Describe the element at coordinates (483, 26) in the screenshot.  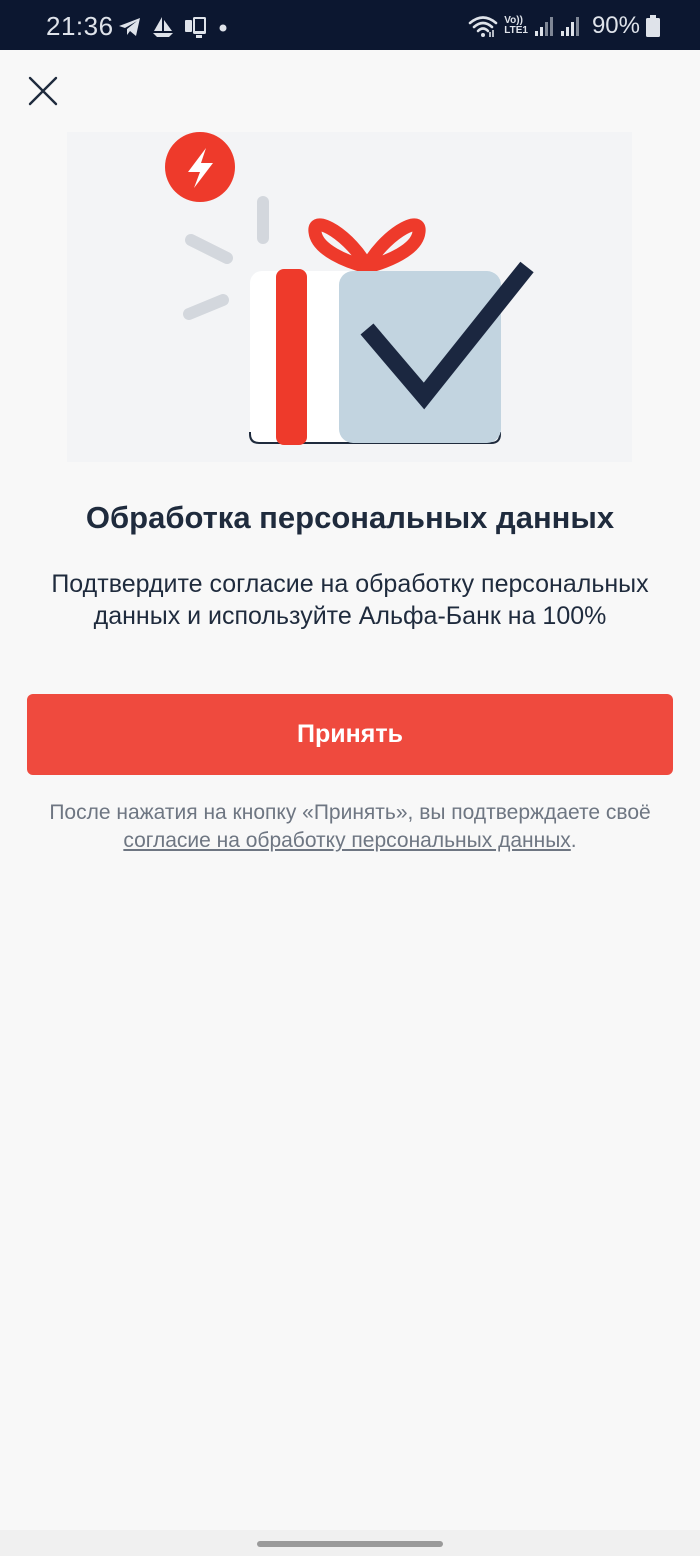
I see `wifi-icon` at that location.